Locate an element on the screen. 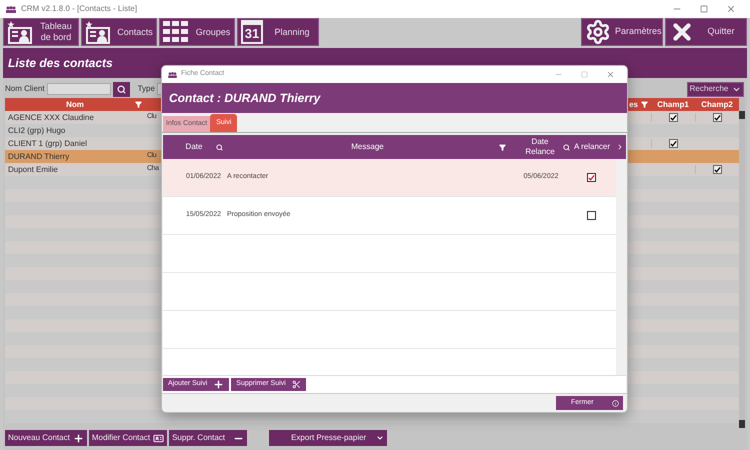 The height and width of the screenshot is (450, 750). info-icon is located at coordinates (615, 403).